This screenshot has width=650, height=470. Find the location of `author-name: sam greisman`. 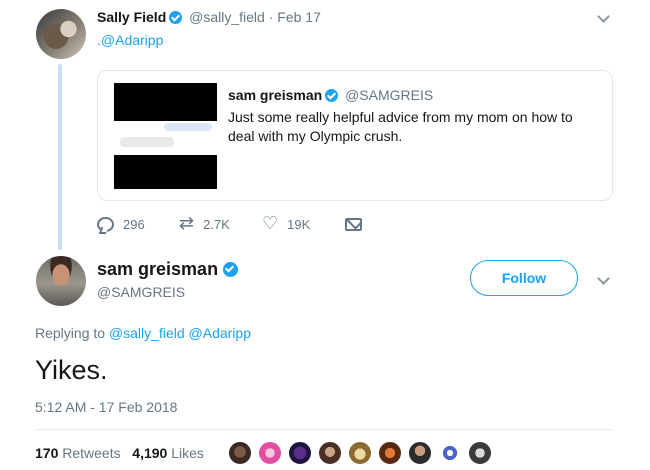

author-name: sam greisman is located at coordinates (157, 269).